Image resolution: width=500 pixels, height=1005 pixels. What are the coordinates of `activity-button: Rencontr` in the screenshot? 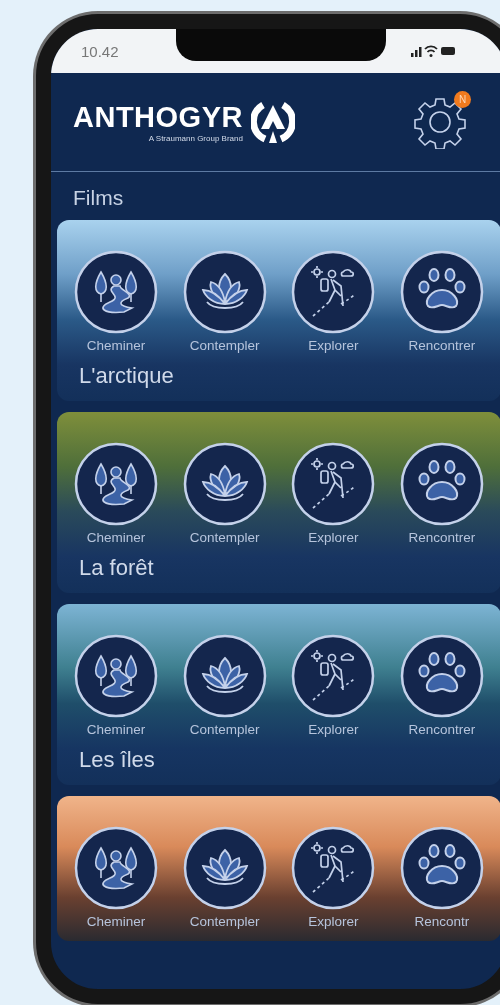 It's located at (441, 877).